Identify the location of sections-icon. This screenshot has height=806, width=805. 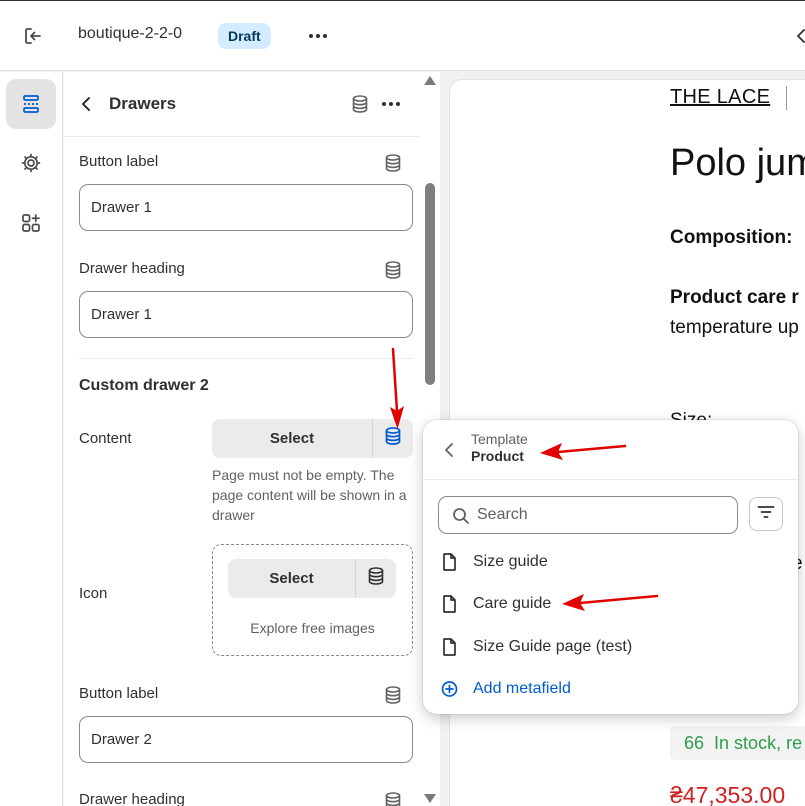
(31, 104).